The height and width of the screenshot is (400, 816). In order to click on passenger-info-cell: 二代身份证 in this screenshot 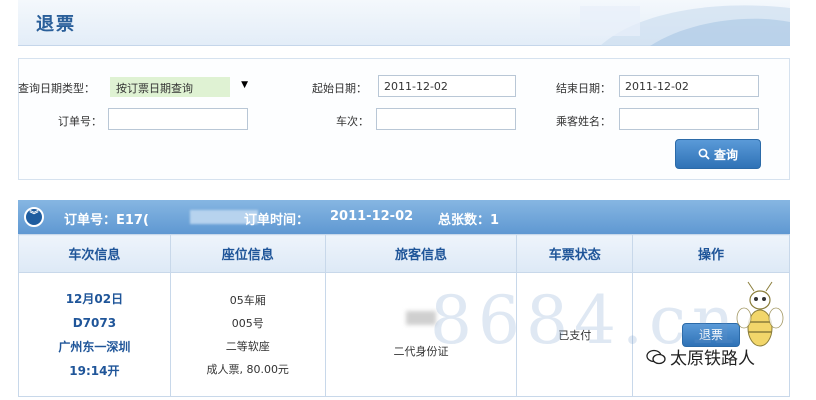, I will do `click(421, 334)`.